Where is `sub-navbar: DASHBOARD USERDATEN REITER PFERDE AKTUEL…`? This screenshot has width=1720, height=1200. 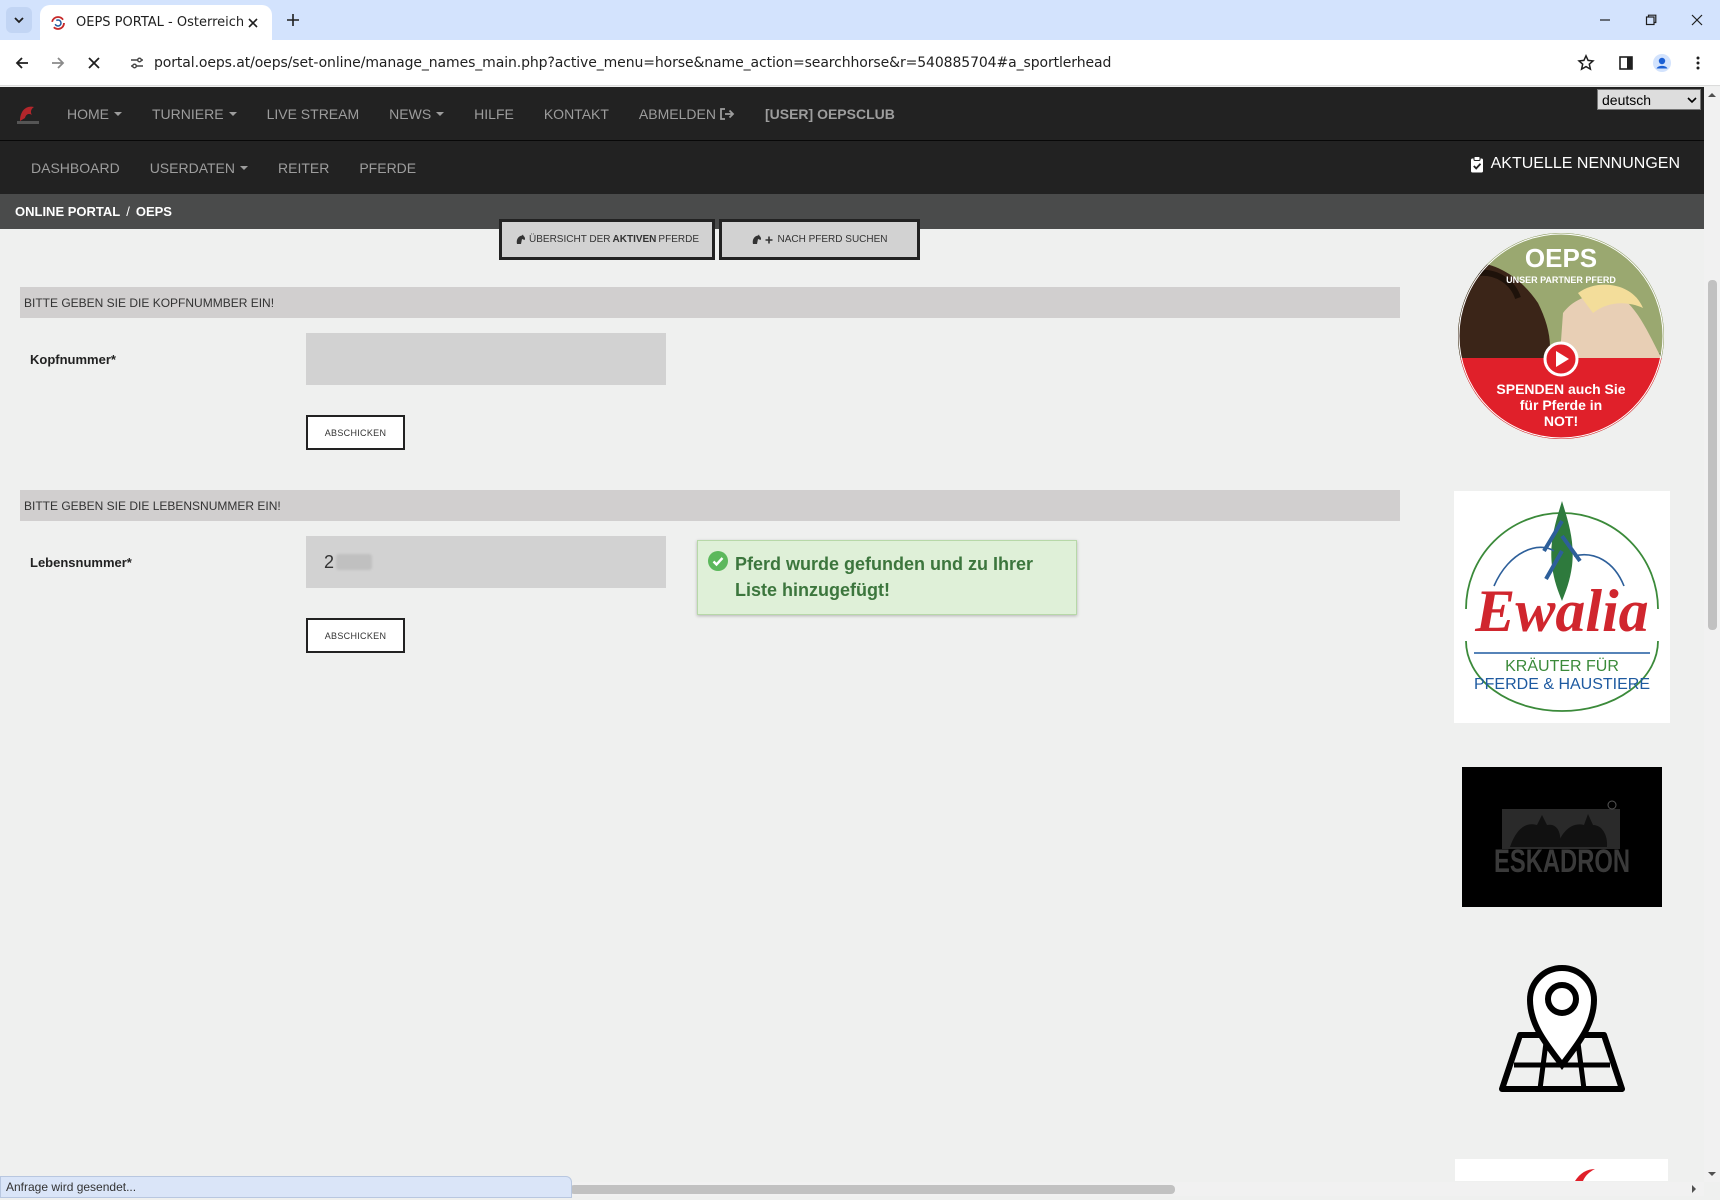 sub-navbar: DASHBOARD USERDATEN REITER PFERDE AKTUEL… is located at coordinates (852, 167).